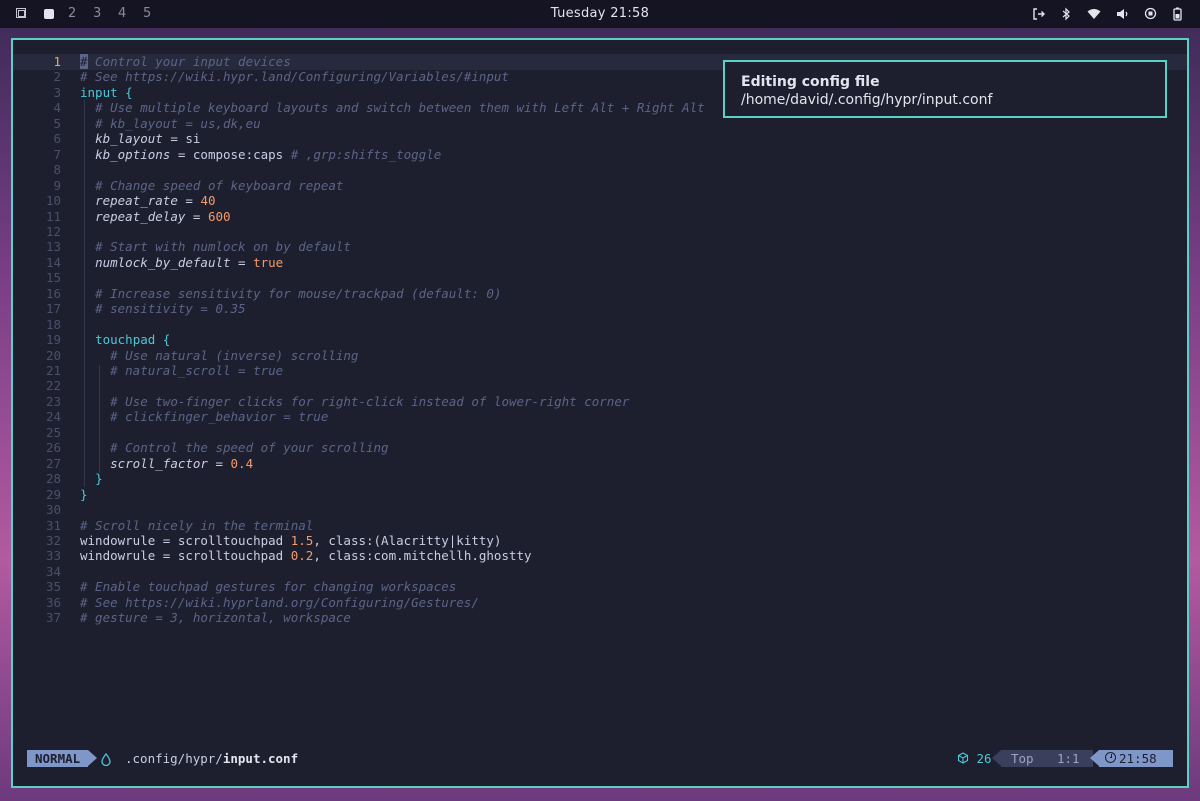 This screenshot has height=801, width=1200. What do you see at coordinates (57, 123) in the screenshot?
I see `line-number: 5` at bounding box center [57, 123].